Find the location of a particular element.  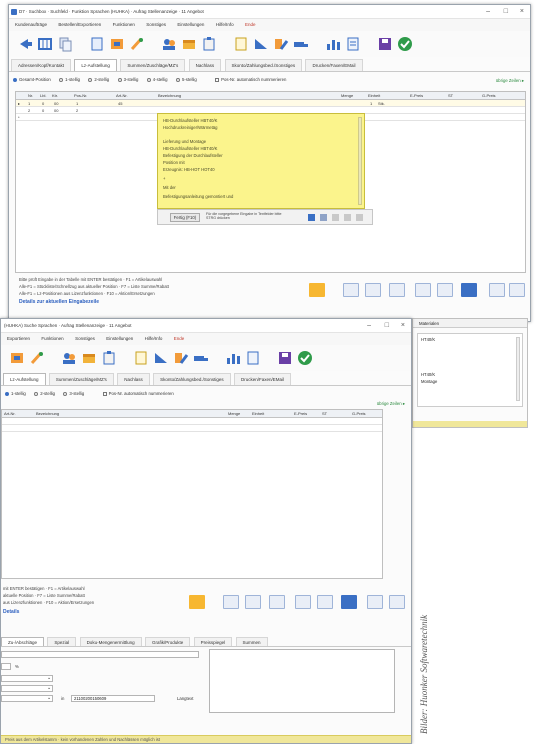

close-icon: × is located at coordinates (522, 11).